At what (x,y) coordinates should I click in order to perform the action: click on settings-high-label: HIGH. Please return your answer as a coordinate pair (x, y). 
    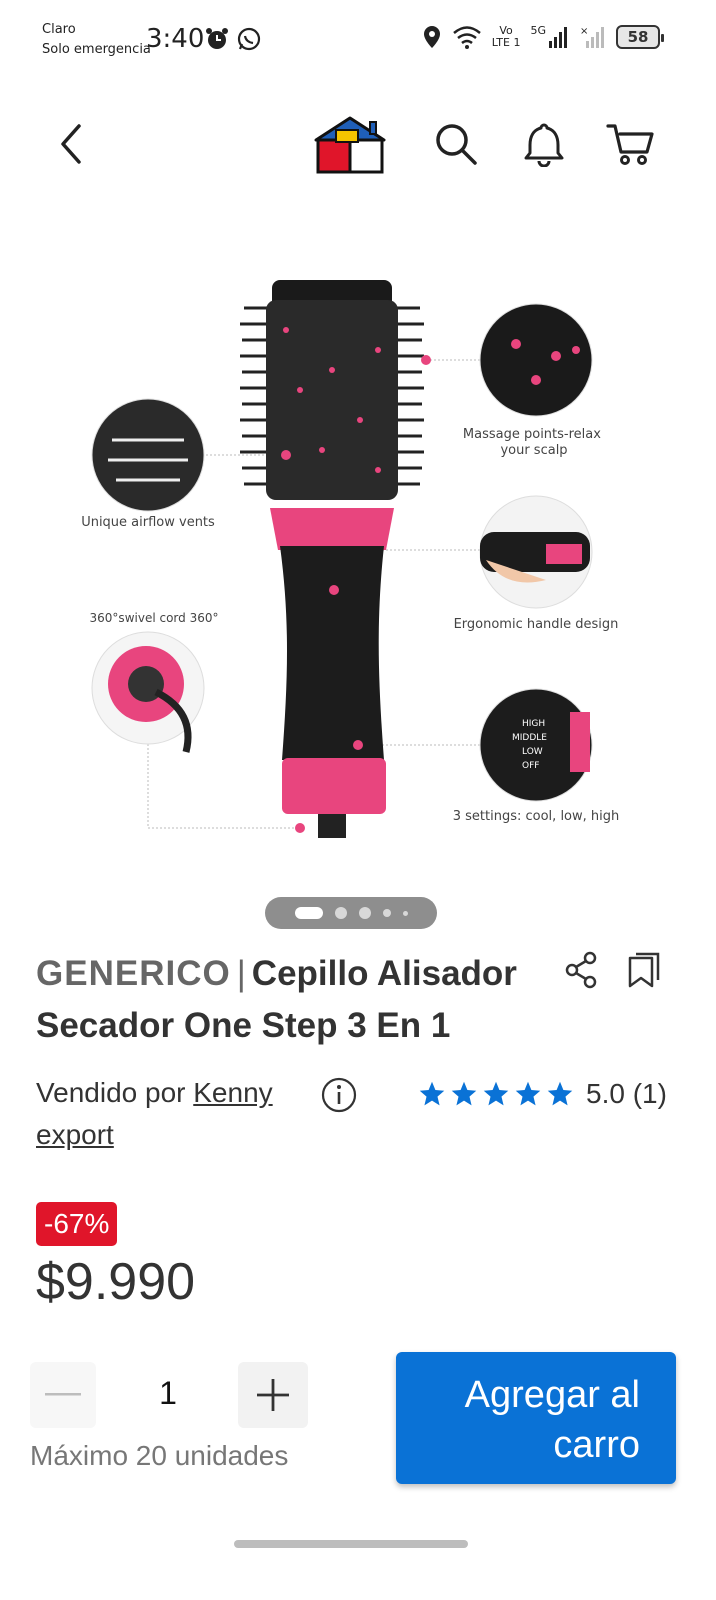
    Looking at the image, I should click on (533, 724).